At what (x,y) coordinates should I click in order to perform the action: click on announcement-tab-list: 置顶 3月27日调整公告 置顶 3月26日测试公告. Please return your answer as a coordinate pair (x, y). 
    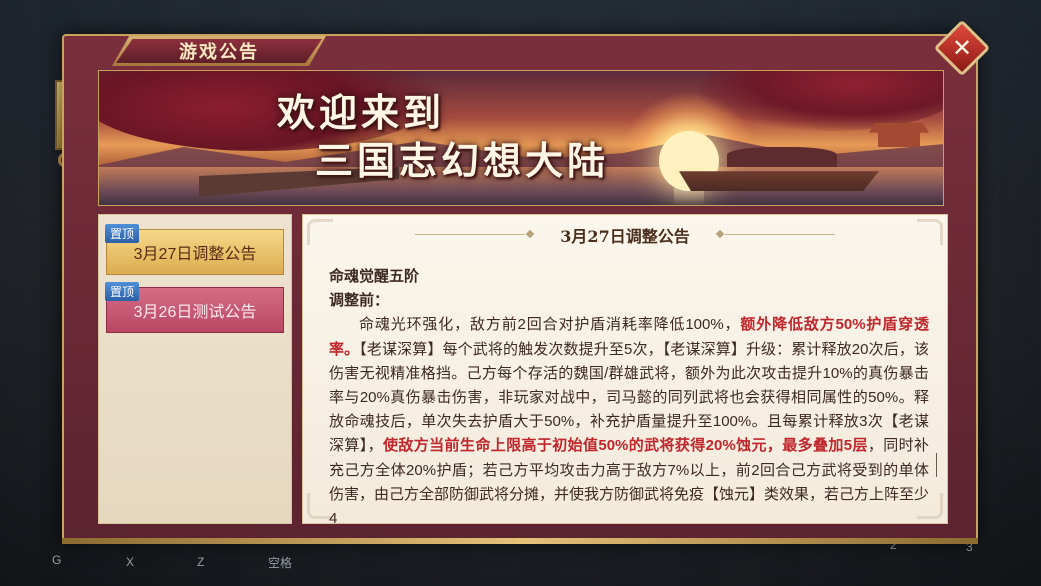
    Looking at the image, I should click on (195, 369).